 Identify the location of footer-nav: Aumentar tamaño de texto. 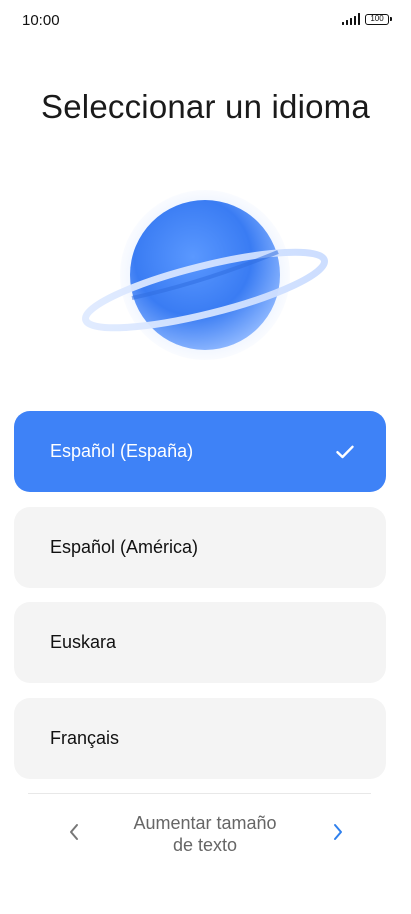
(205, 836).